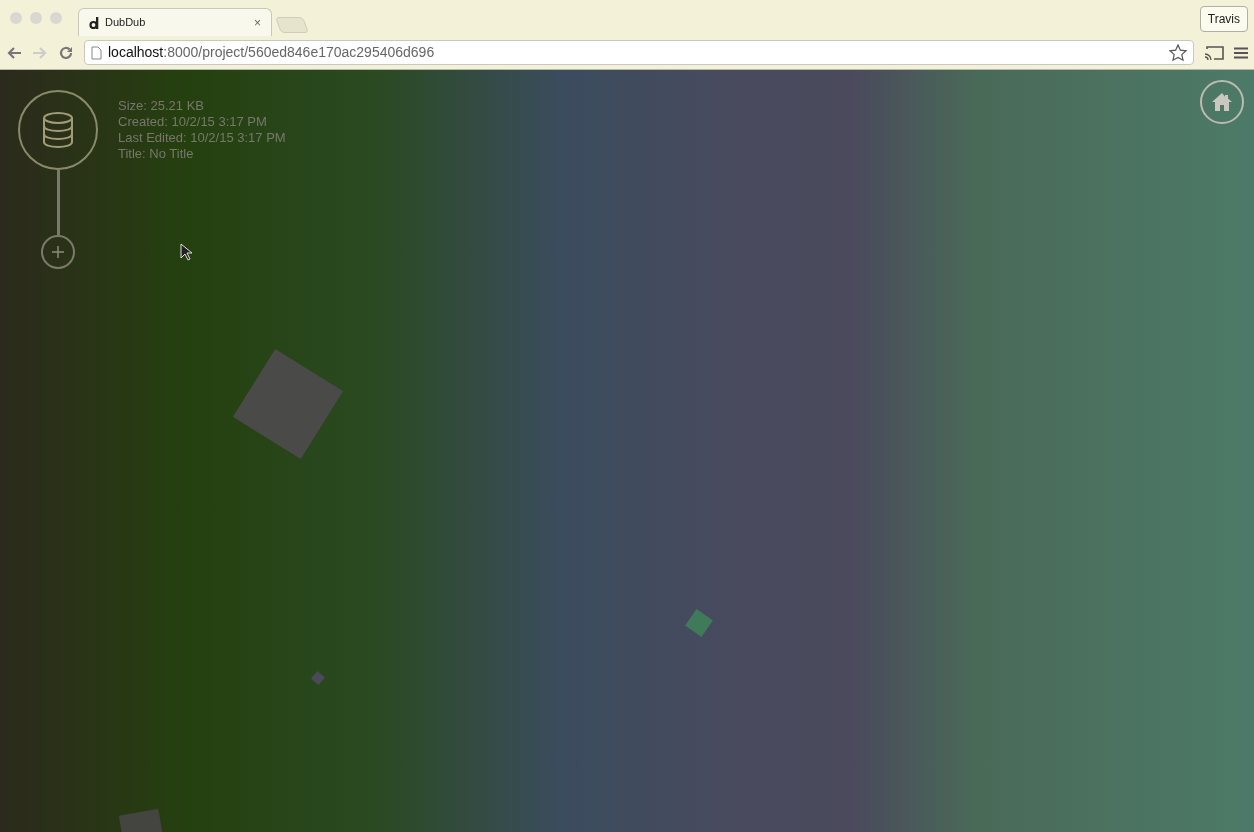  Describe the element at coordinates (94, 22) in the screenshot. I see `letter-d-logo-icon` at that location.